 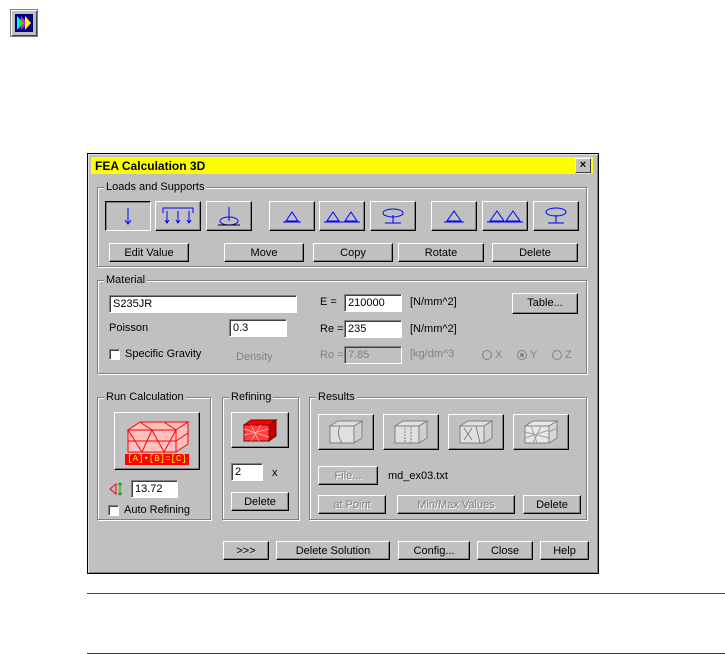 I want to click on re-unit: [N/mm^2], so click(x=433, y=329).